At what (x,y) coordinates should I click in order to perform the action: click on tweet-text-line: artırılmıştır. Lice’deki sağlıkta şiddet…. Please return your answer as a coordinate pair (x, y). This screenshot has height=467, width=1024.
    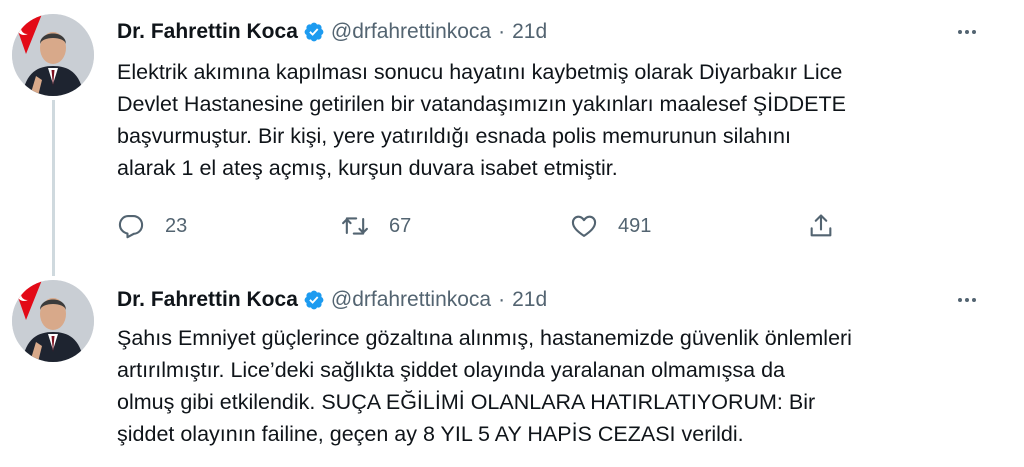
    Looking at the image, I should click on (451, 370).